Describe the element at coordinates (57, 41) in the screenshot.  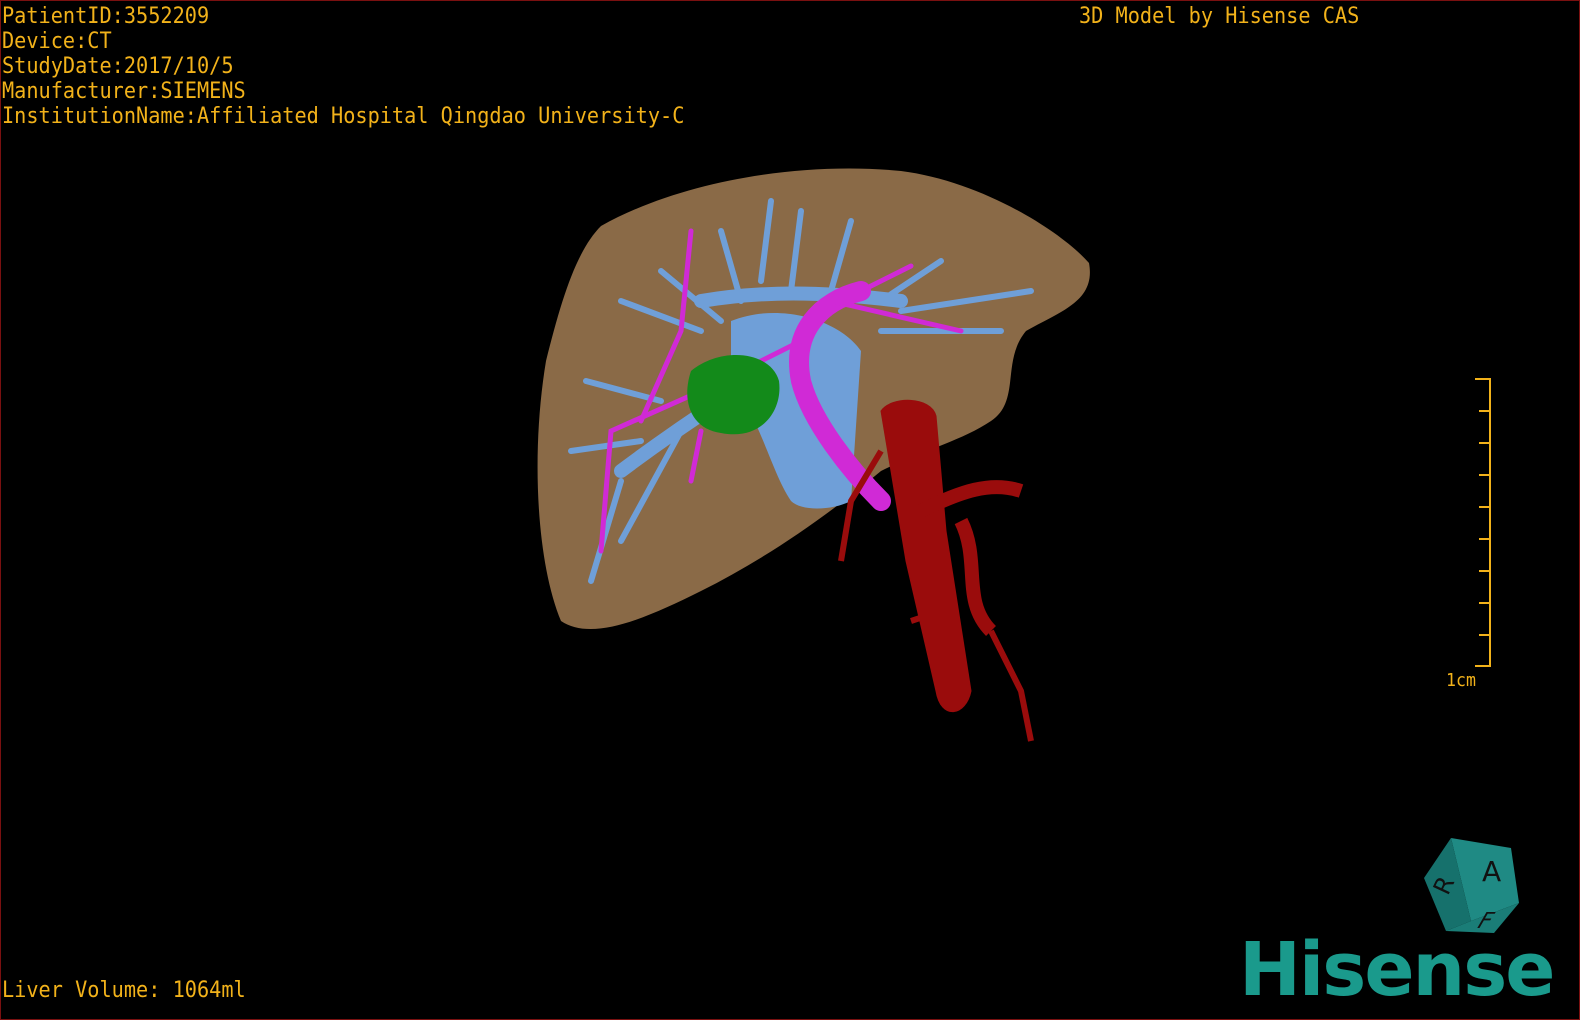
I see `device: Device:CT` at that location.